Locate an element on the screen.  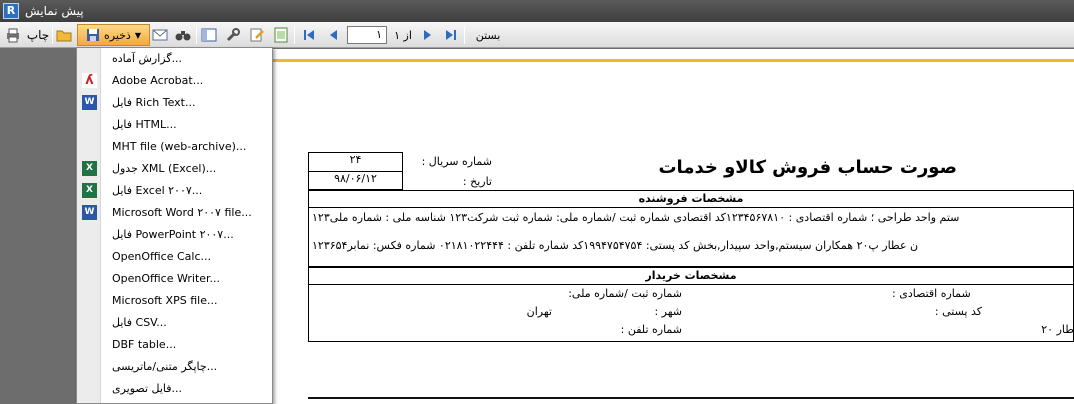
layout-icon is located at coordinates (209, 35).